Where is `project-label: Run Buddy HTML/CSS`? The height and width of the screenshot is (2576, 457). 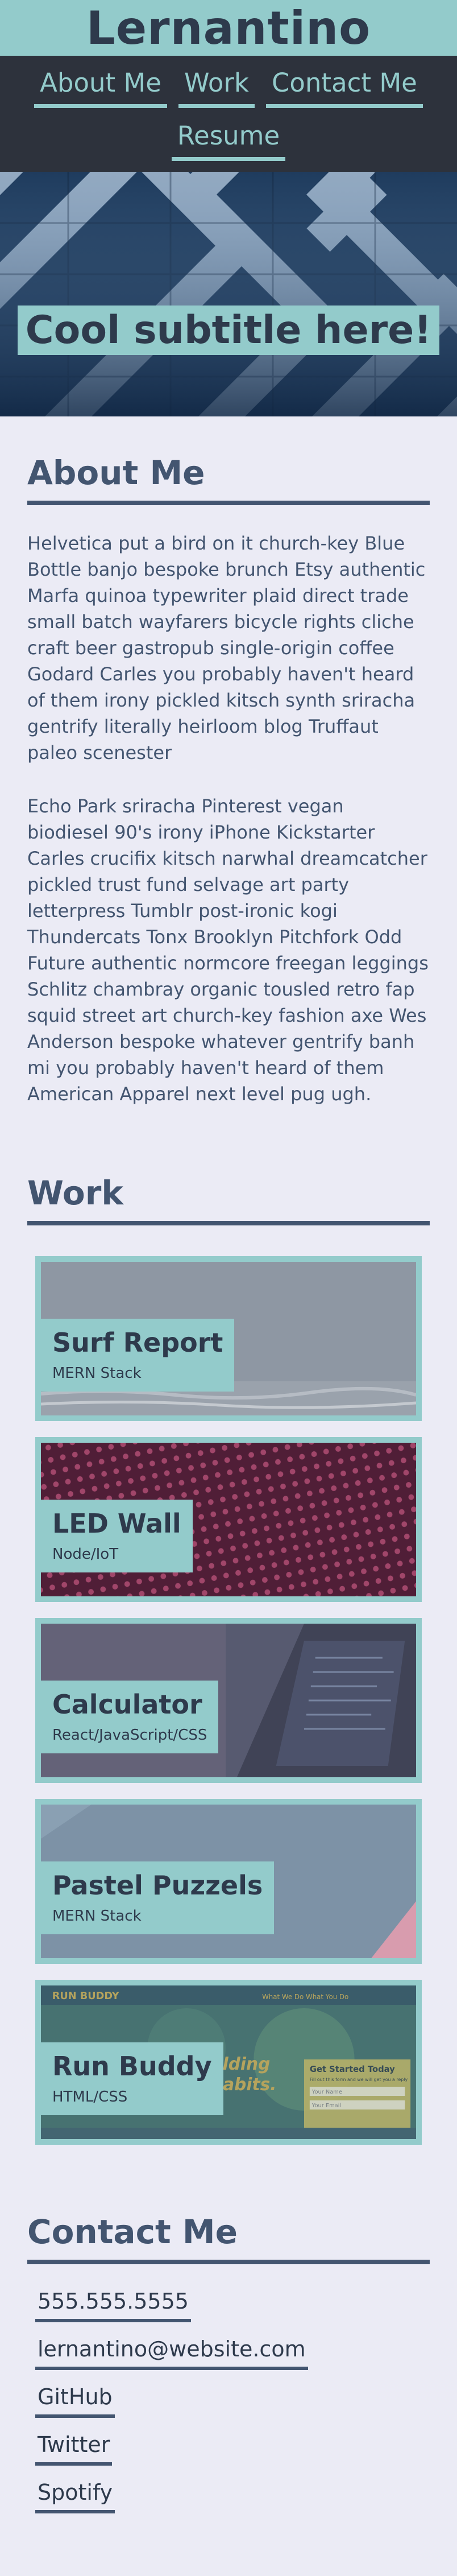 project-label: Run Buddy HTML/CSS is located at coordinates (132, 2079).